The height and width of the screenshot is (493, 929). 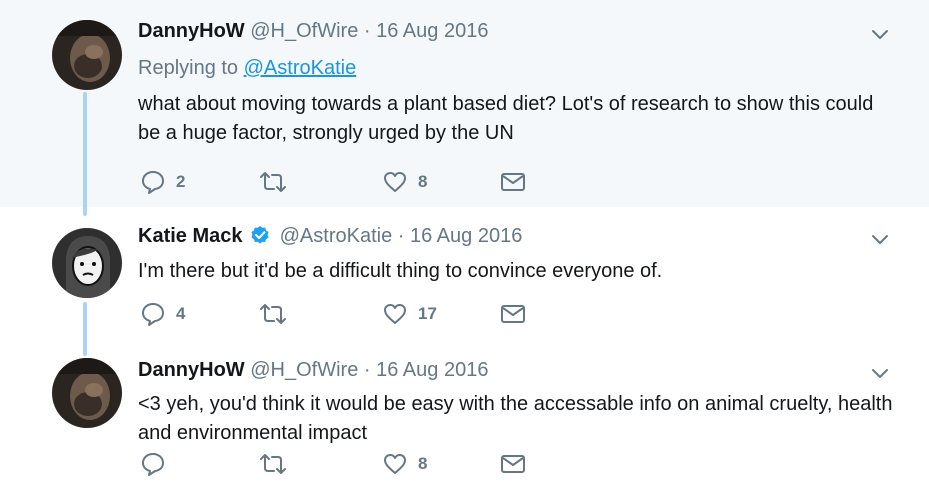 I want to click on verified-badge-icon, so click(x=260, y=235).